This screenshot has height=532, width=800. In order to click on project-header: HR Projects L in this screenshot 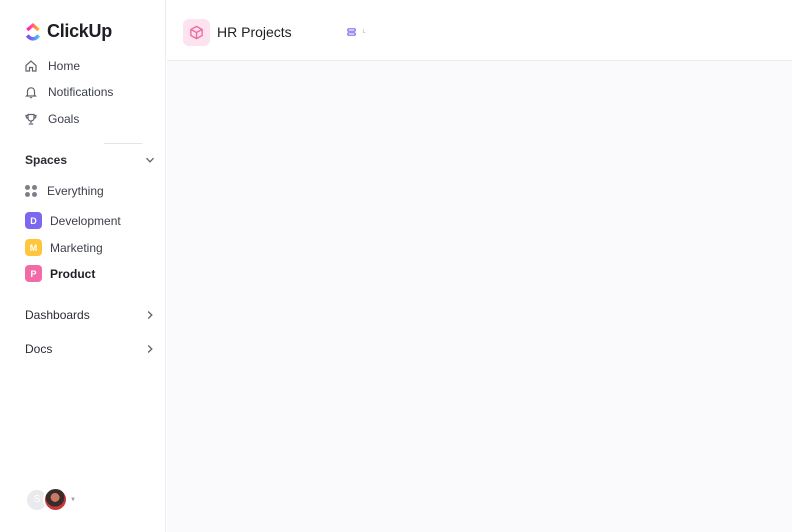, I will do `click(479, 30)`.